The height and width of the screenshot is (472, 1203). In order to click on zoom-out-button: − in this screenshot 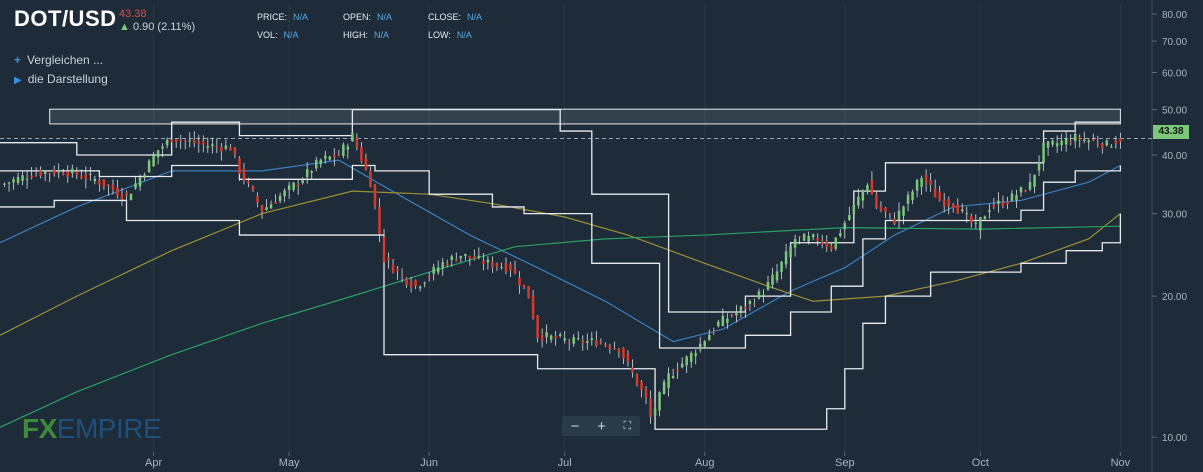, I will do `click(575, 426)`.